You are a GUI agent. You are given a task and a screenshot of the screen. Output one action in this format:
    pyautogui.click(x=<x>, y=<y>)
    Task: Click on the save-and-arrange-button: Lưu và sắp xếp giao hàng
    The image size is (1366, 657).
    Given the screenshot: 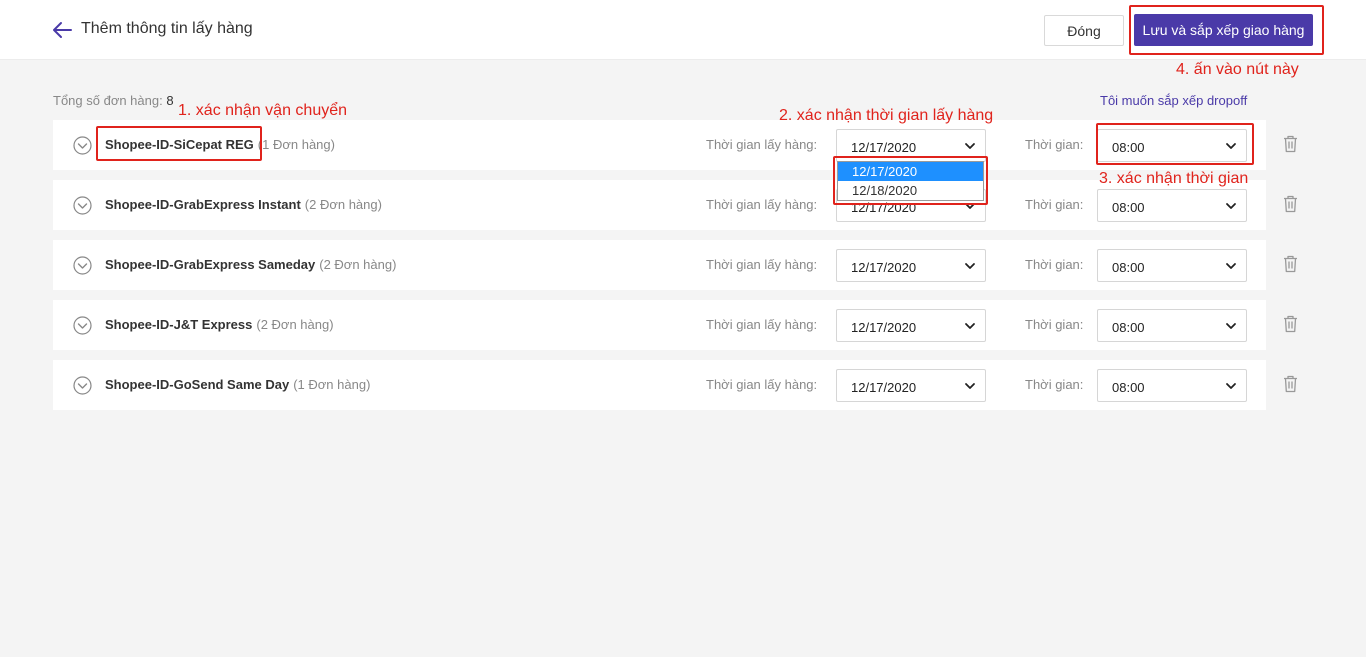 What is the action you would take?
    pyautogui.click(x=1223, y=30)
    